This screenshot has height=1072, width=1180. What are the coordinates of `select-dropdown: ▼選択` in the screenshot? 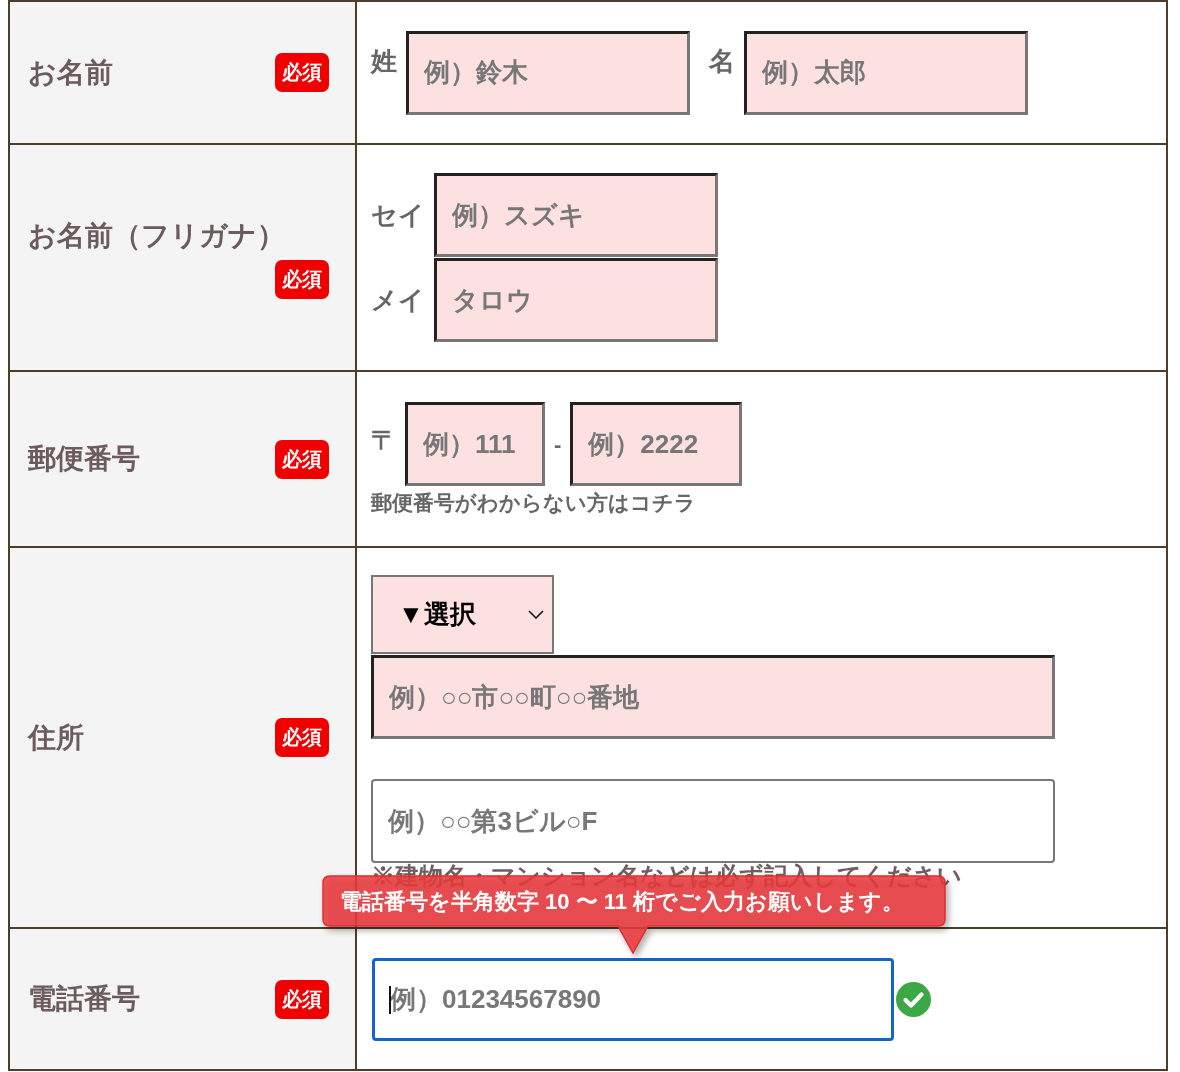 It's located at (462, 614).